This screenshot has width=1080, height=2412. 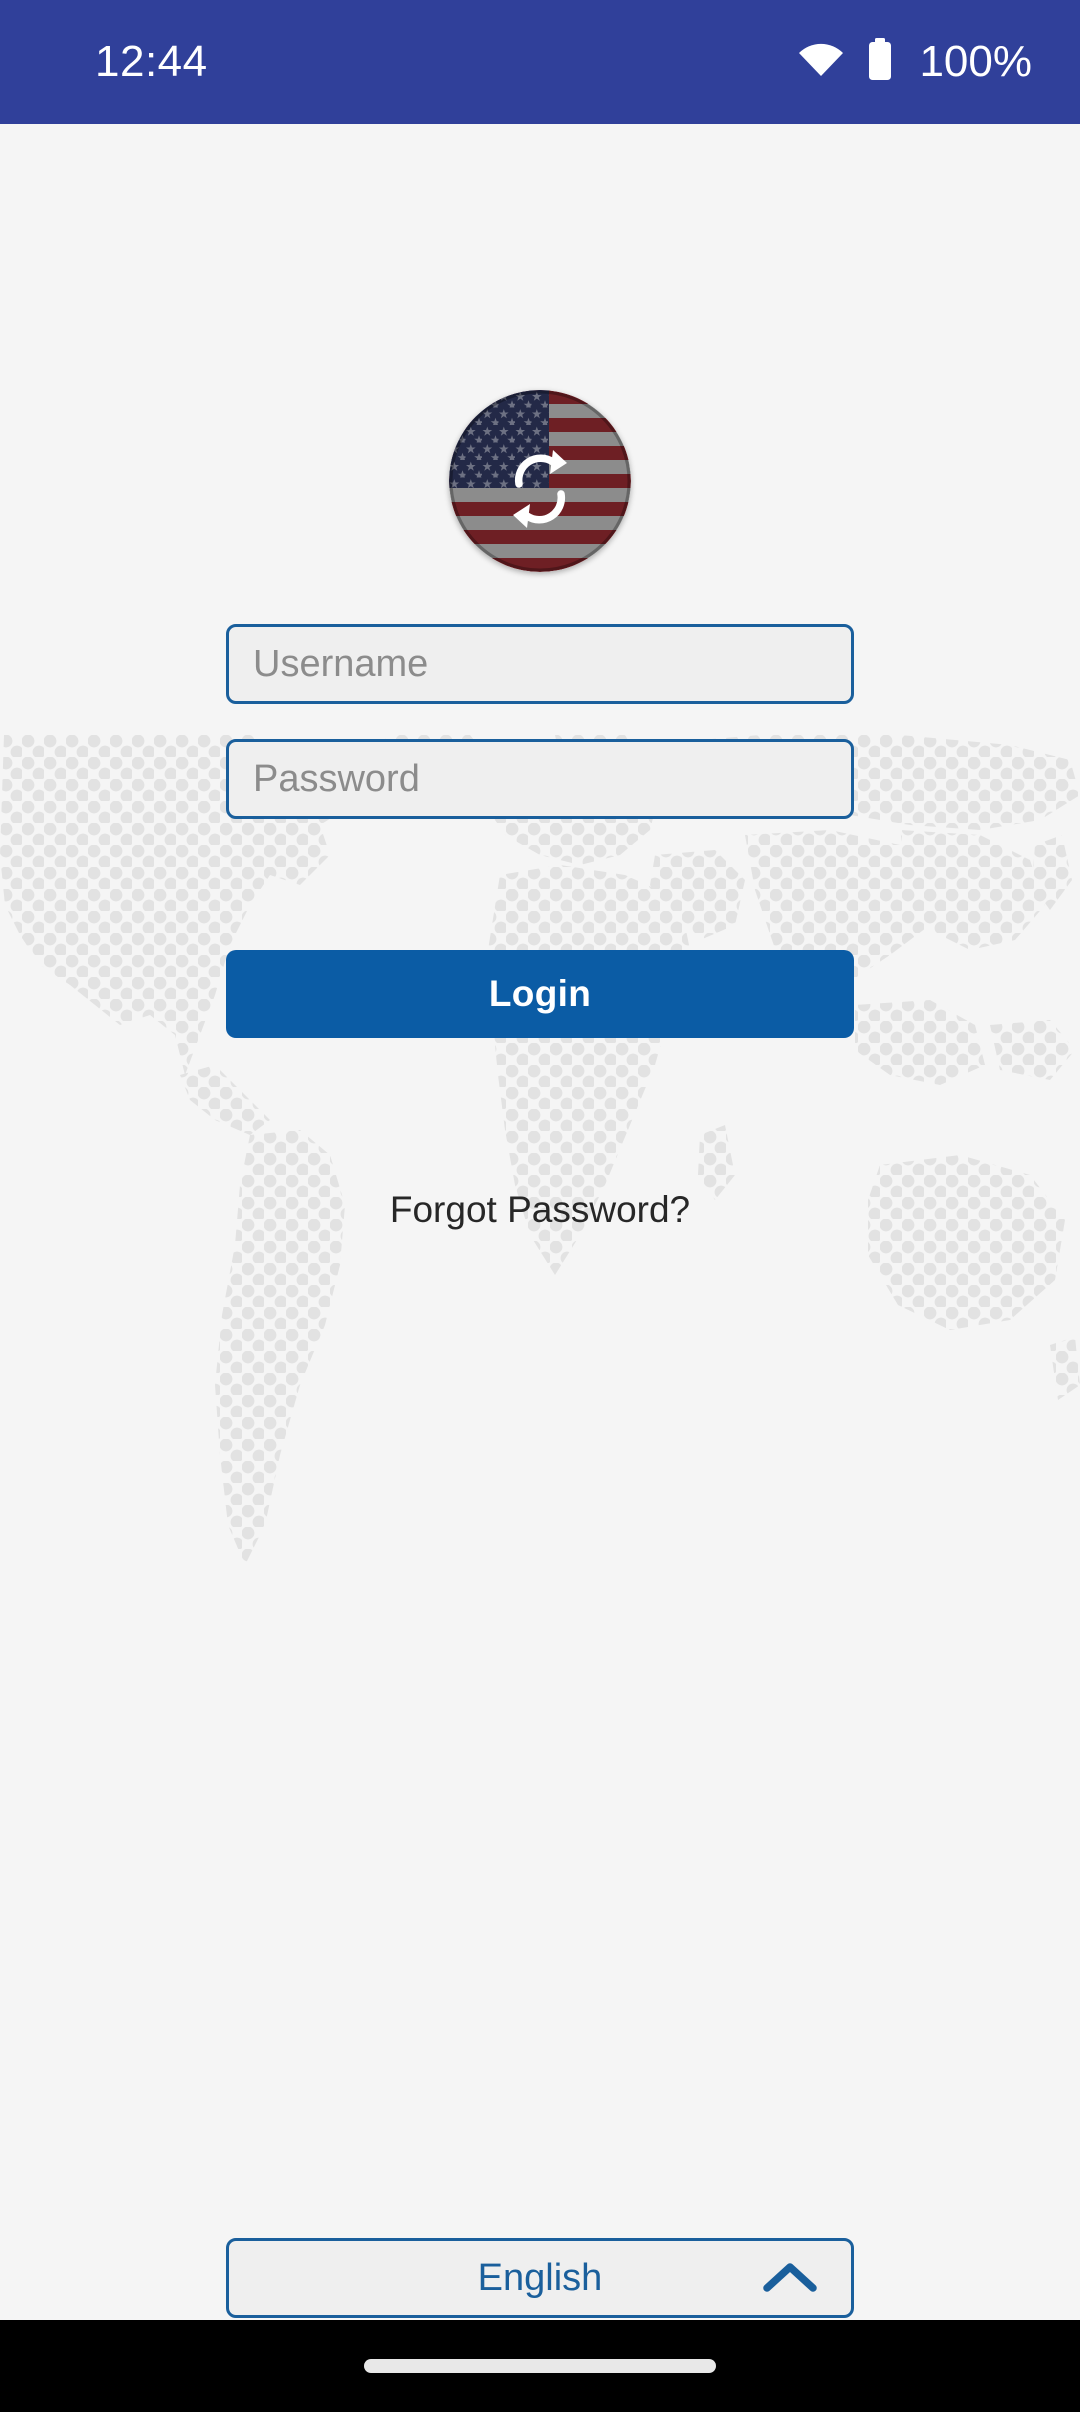 I want to click on us-flag-exchange-logo, so click(x=540, y=481).